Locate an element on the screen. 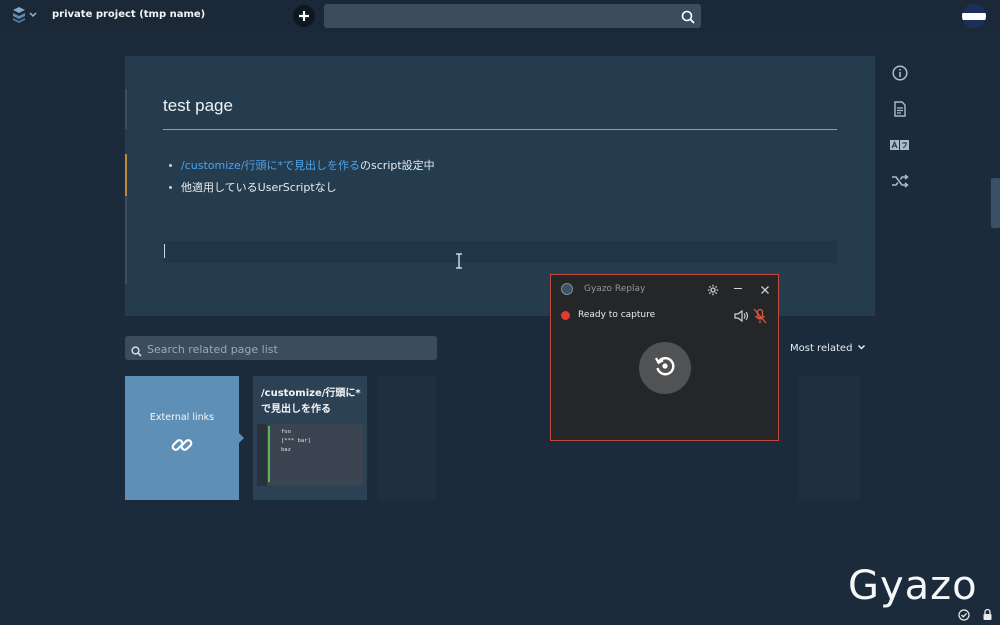 The width and height of the screenshot is (1000, 625). gyazo-replay-window: Gyazo Replay Ready to capture is located at coordinates (664, 357).